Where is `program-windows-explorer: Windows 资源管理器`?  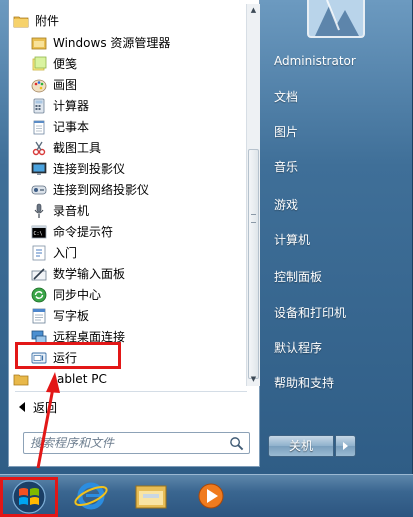
program-windows-explorer: Windows 资源管理器 is located at coordinates (126, 42).